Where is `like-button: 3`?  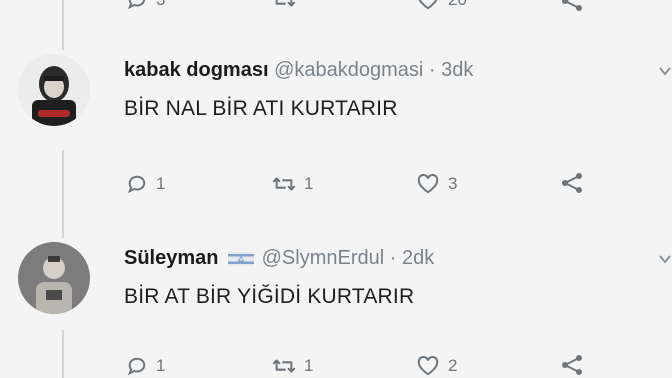
like-button: 3 is located at coordinates (436, 184).